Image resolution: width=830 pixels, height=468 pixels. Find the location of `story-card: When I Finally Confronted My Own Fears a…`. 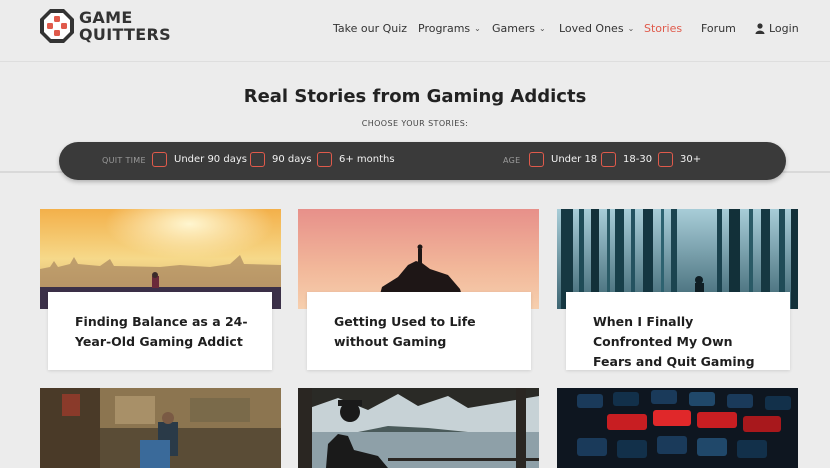

story-card: When I Finally Confronted My Own Fears a… is located at coordinates (678, 331).